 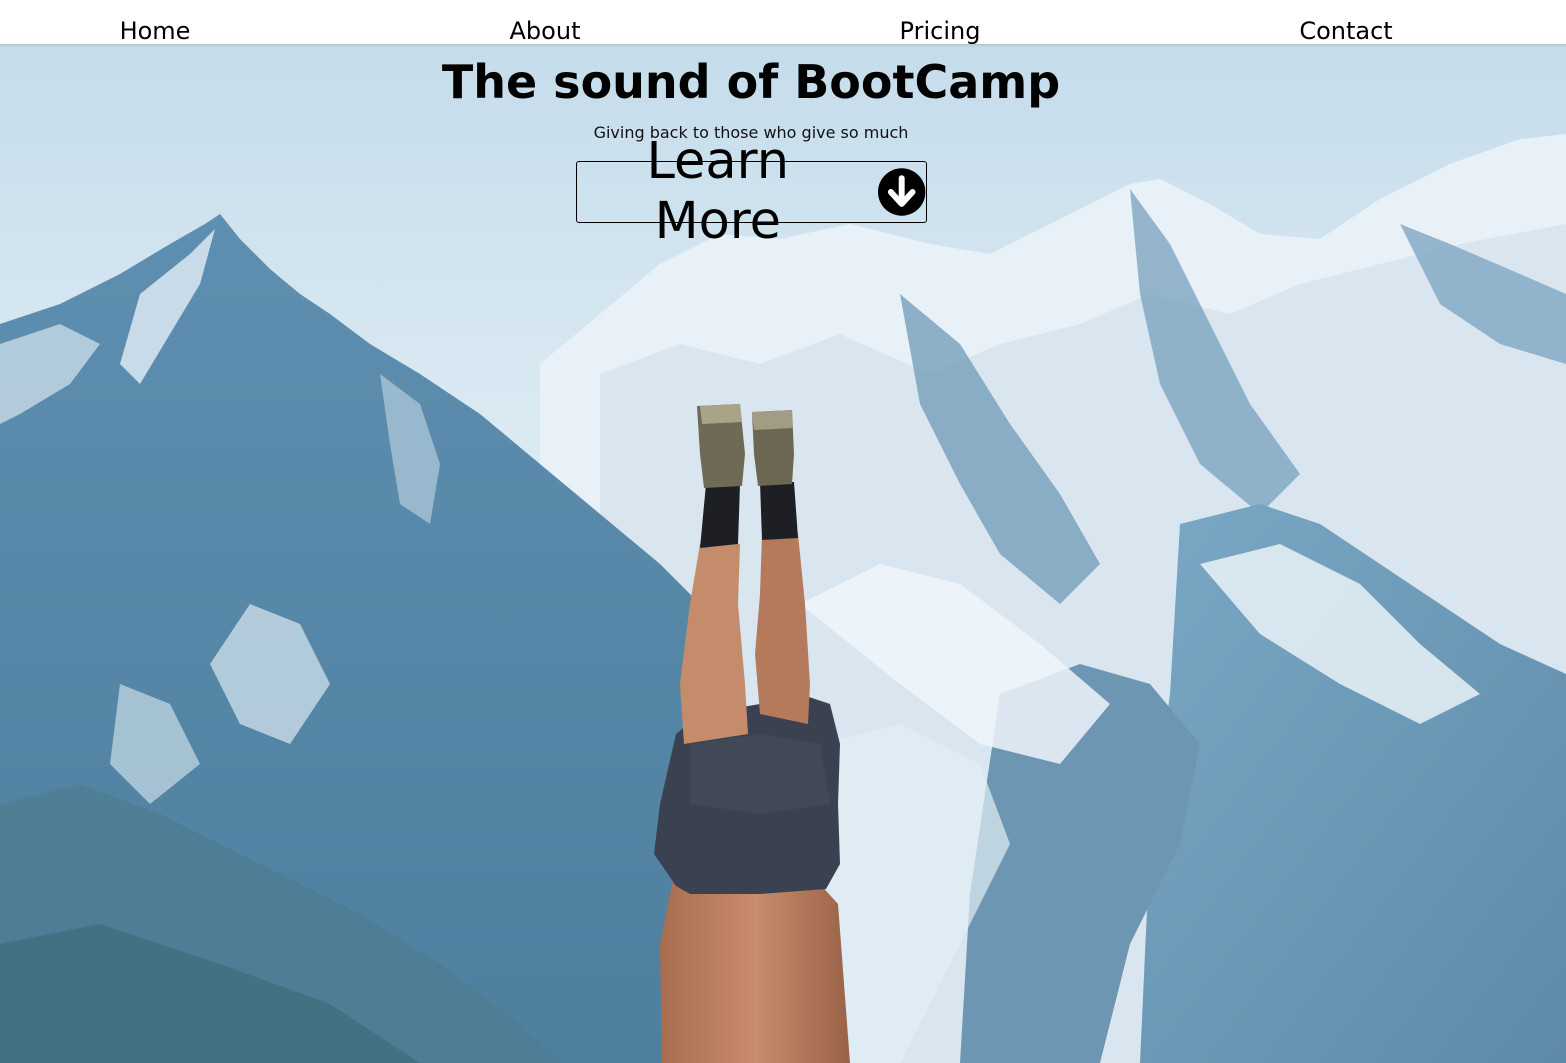 I want to click on learn-more-button: Learn More, so click(x=751, y=191).